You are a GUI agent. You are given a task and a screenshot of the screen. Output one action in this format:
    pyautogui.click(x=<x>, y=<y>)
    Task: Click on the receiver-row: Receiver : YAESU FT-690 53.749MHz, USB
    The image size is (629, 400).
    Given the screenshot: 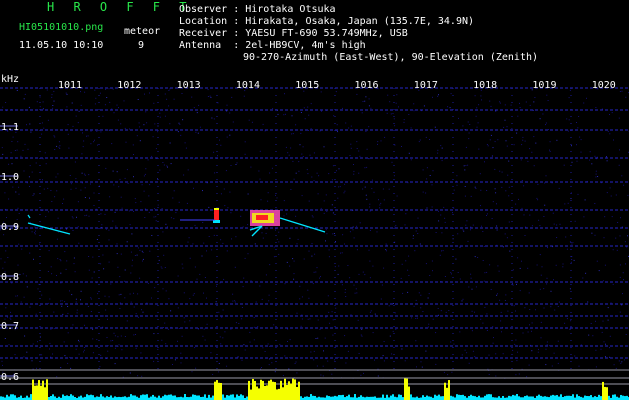 What is the action you would take?
    pyautogui.click(x=293, y=33)
    